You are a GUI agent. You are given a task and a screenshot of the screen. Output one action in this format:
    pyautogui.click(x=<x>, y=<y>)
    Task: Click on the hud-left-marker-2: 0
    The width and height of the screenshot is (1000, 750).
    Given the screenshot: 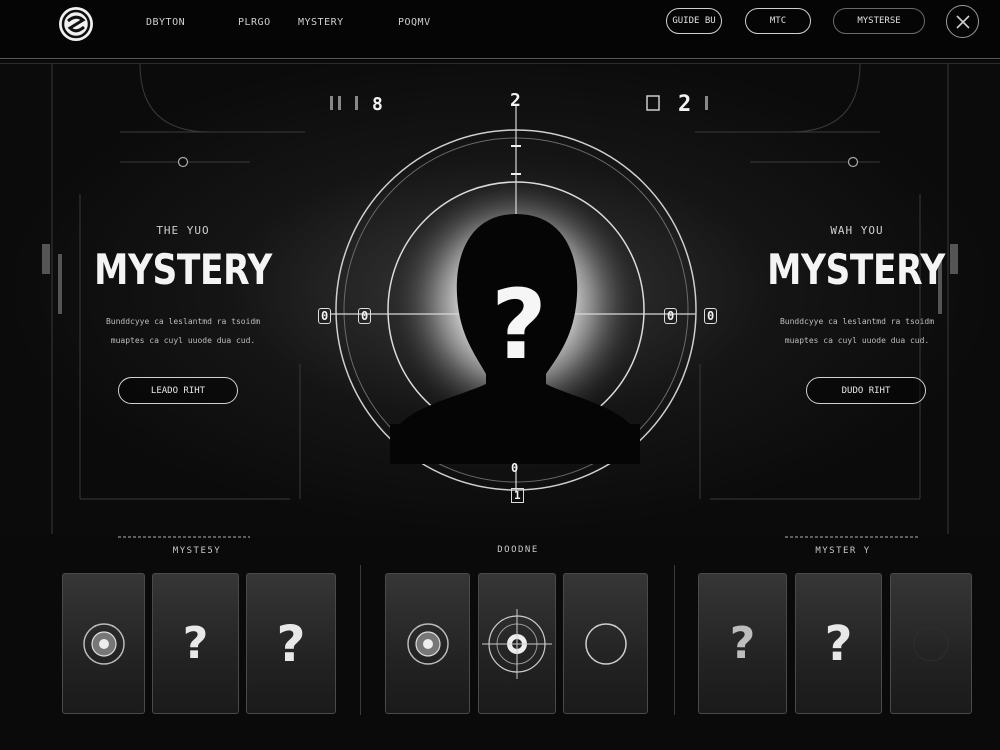 What is the action you would take?
    pyautogui.click(x=365, y=316)
    